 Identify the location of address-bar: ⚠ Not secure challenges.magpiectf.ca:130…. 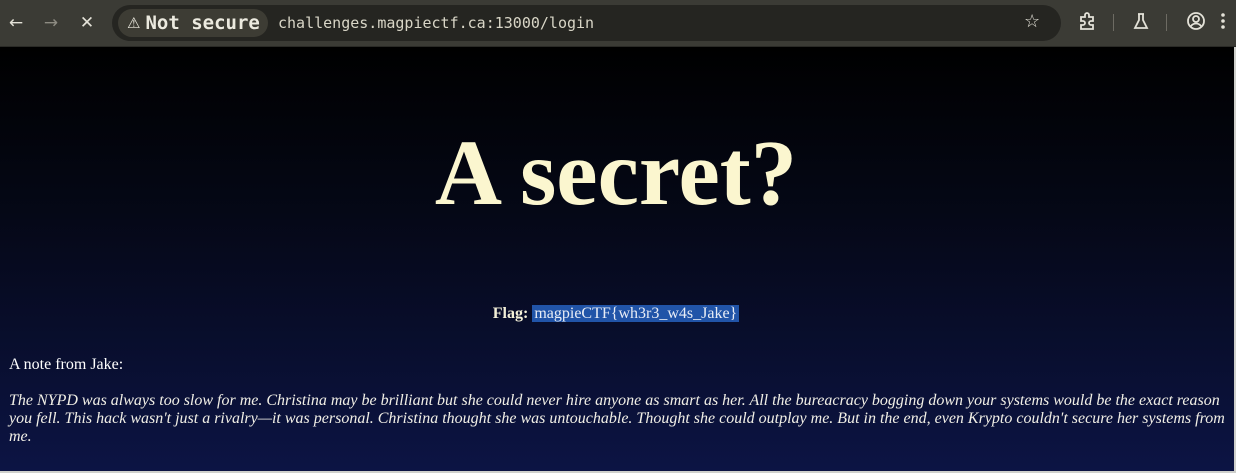
(586, 23).